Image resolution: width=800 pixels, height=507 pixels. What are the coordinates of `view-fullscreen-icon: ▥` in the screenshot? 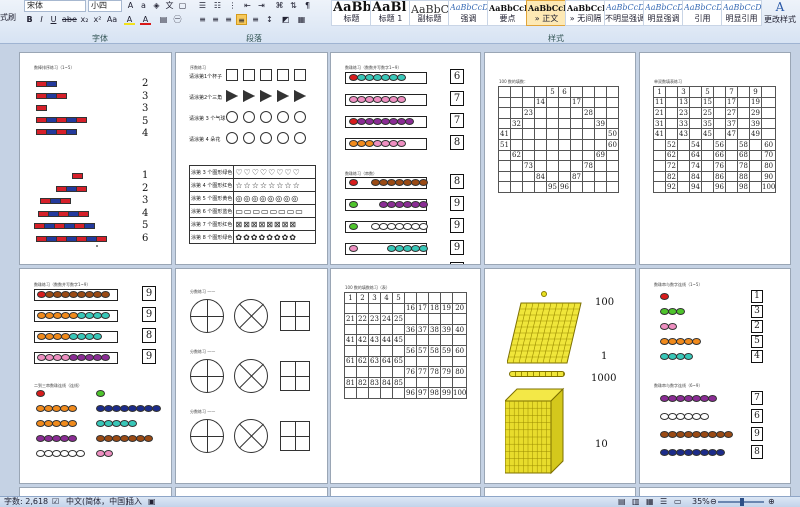 It's located at (636, 502).